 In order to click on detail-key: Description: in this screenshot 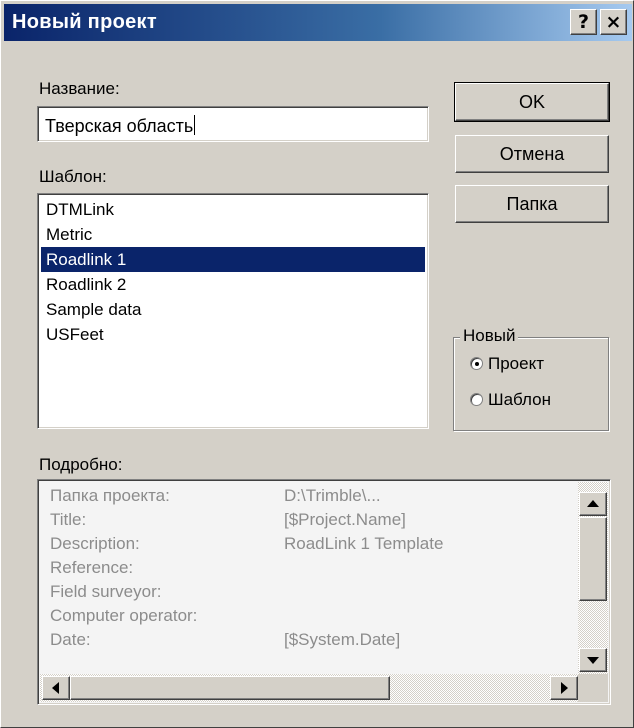, I will do `click(95, 543)`.